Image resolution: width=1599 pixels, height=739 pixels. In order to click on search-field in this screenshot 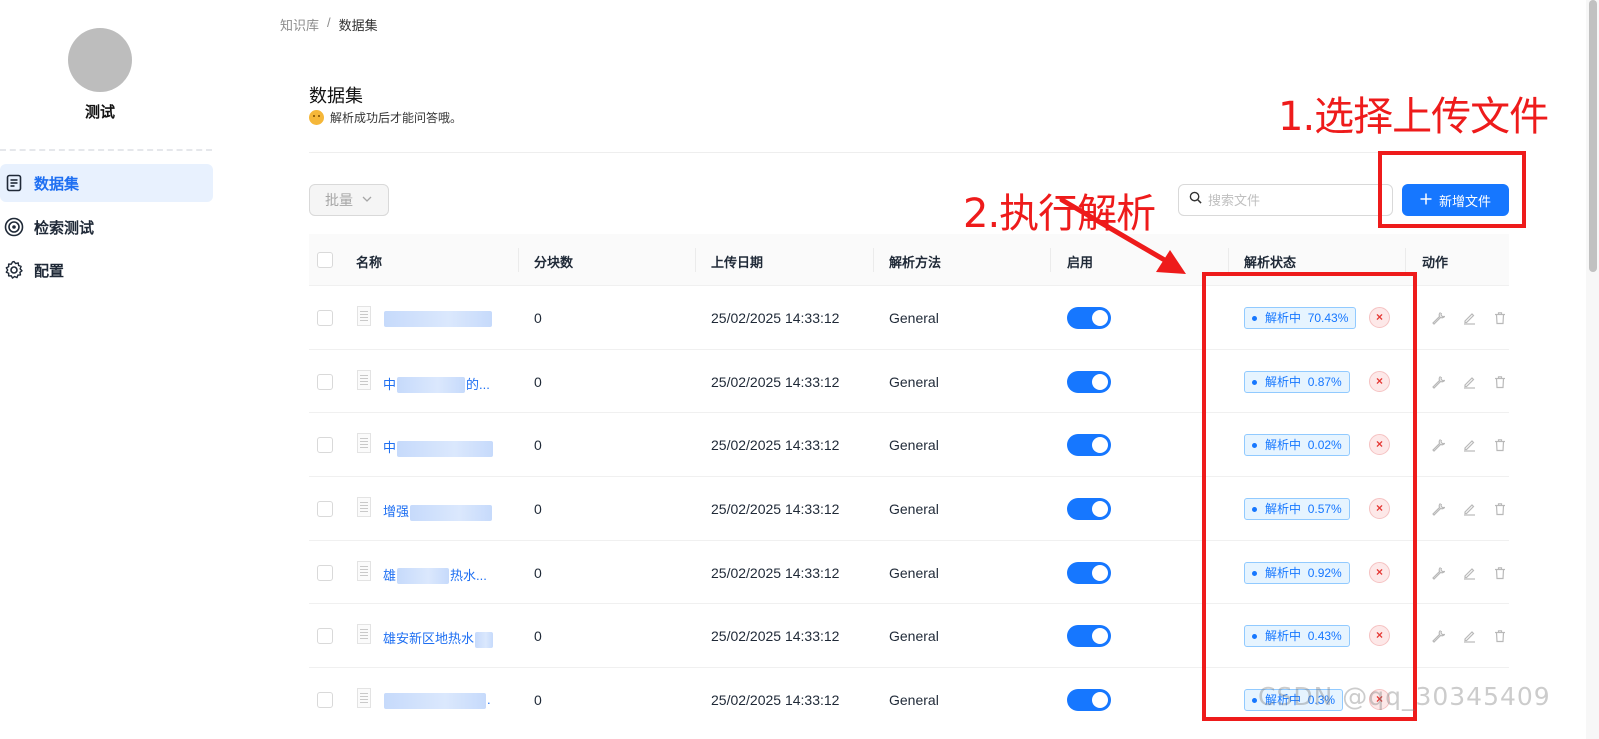, I will do `click(1285, 200)`.